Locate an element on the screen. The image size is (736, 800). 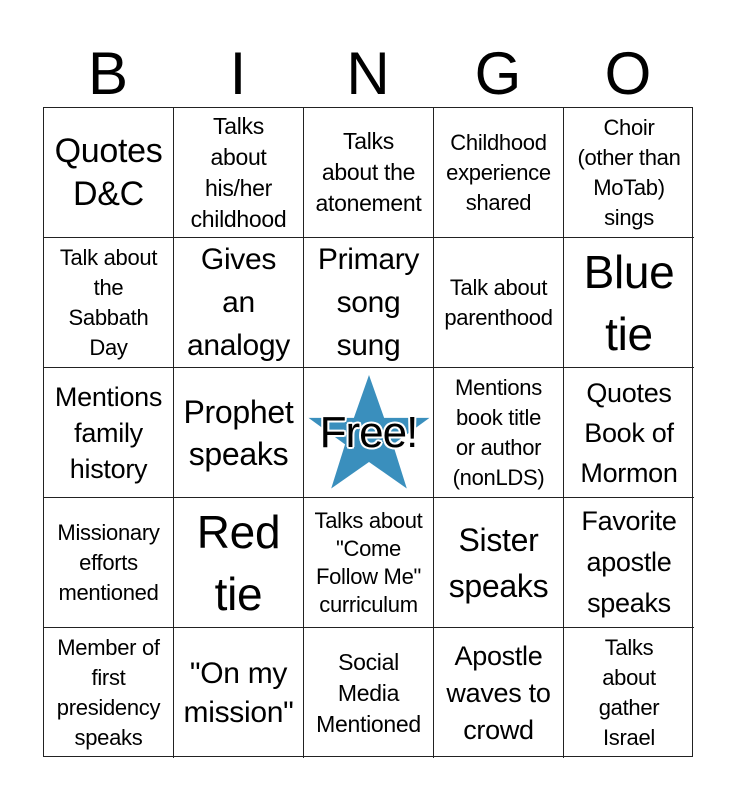
cell-label: Talks about gather Israel is located at coordinates (629, 692).